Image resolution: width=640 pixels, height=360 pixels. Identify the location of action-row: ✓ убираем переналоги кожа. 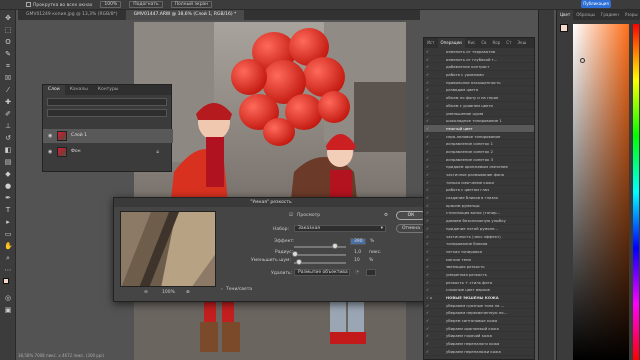
(479, 344).